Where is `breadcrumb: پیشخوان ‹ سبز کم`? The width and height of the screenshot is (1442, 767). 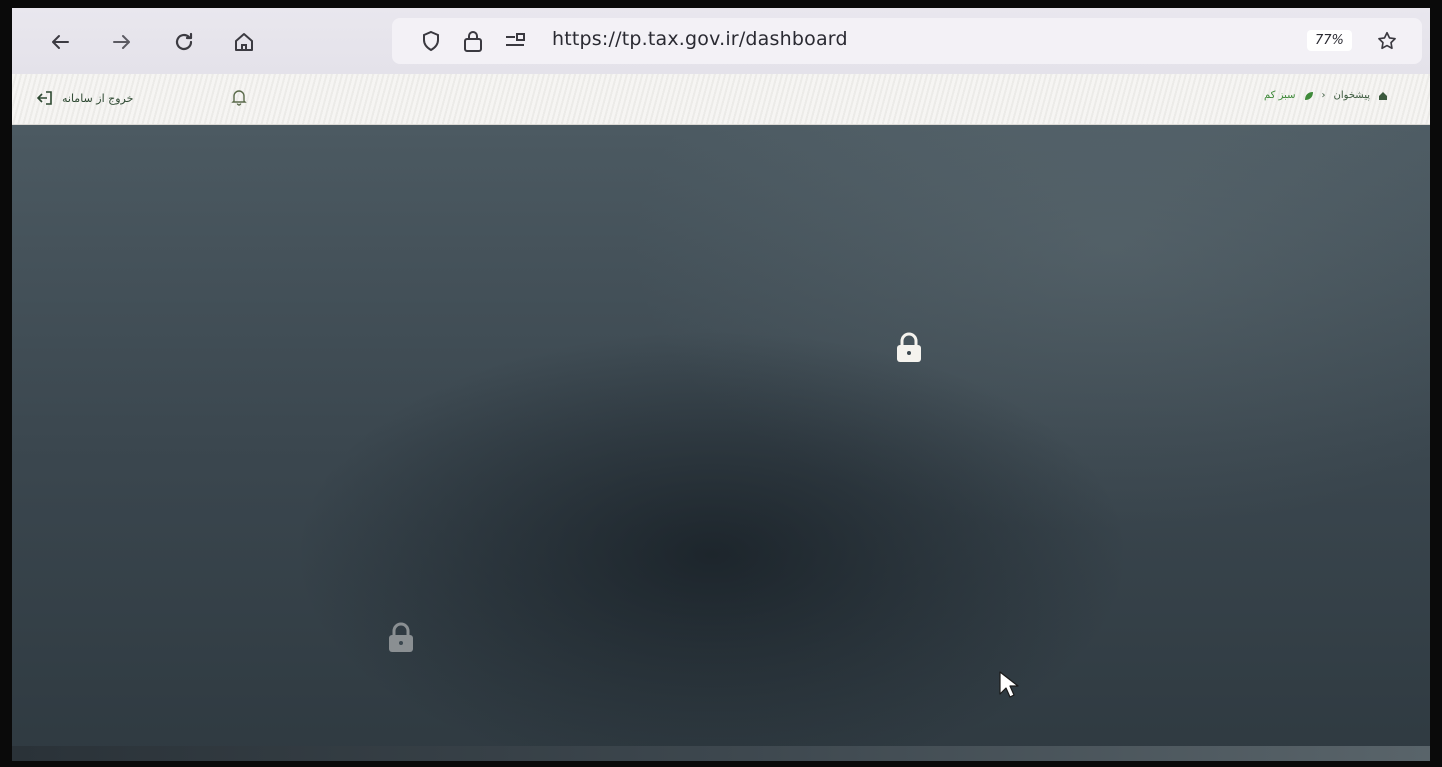 breadcrumb: پیشخوان ‹ سبز کم is located at coordinates (1326, 95).